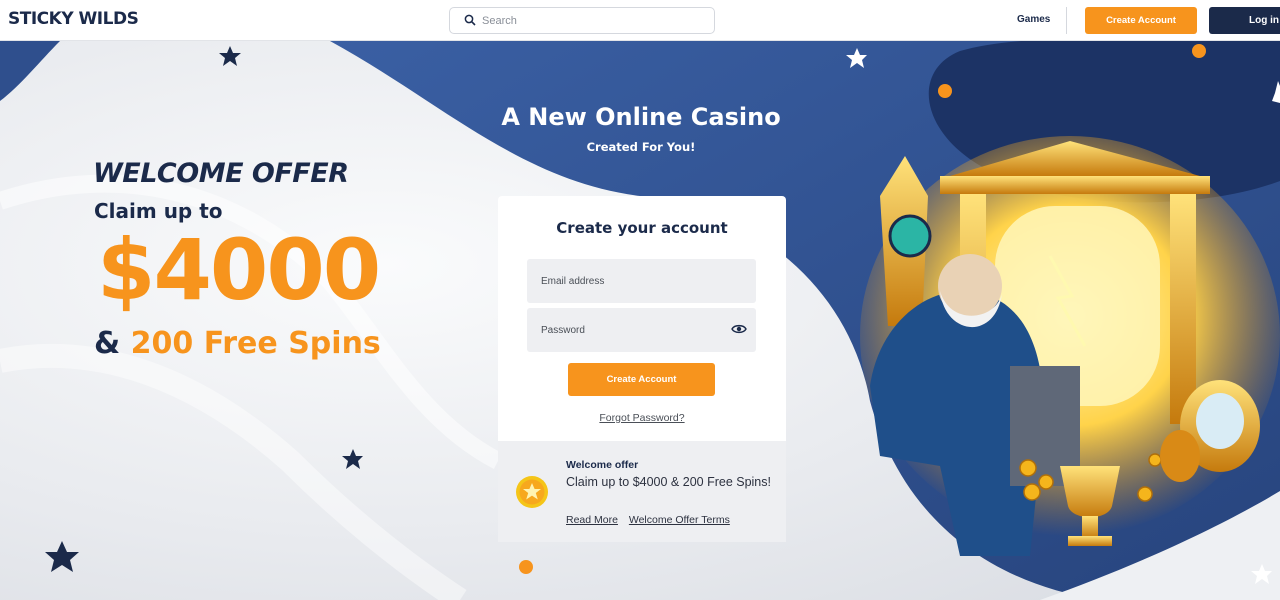 This screenshot has height=600, width=1280. I want to click on offer-free-spins: & 200 Free Spins, so click(237, 343).